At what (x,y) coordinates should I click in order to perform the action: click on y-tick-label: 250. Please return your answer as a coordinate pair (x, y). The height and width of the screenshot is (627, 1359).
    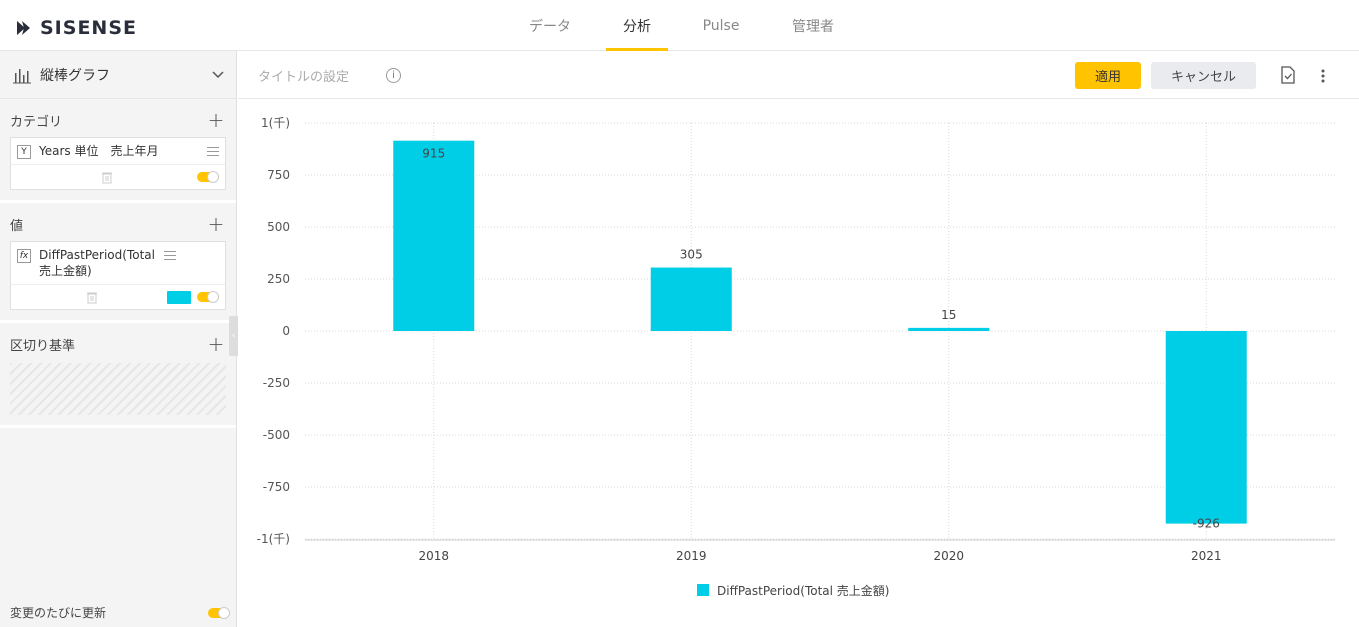
    Looking at the image, I should click on (278, 279).